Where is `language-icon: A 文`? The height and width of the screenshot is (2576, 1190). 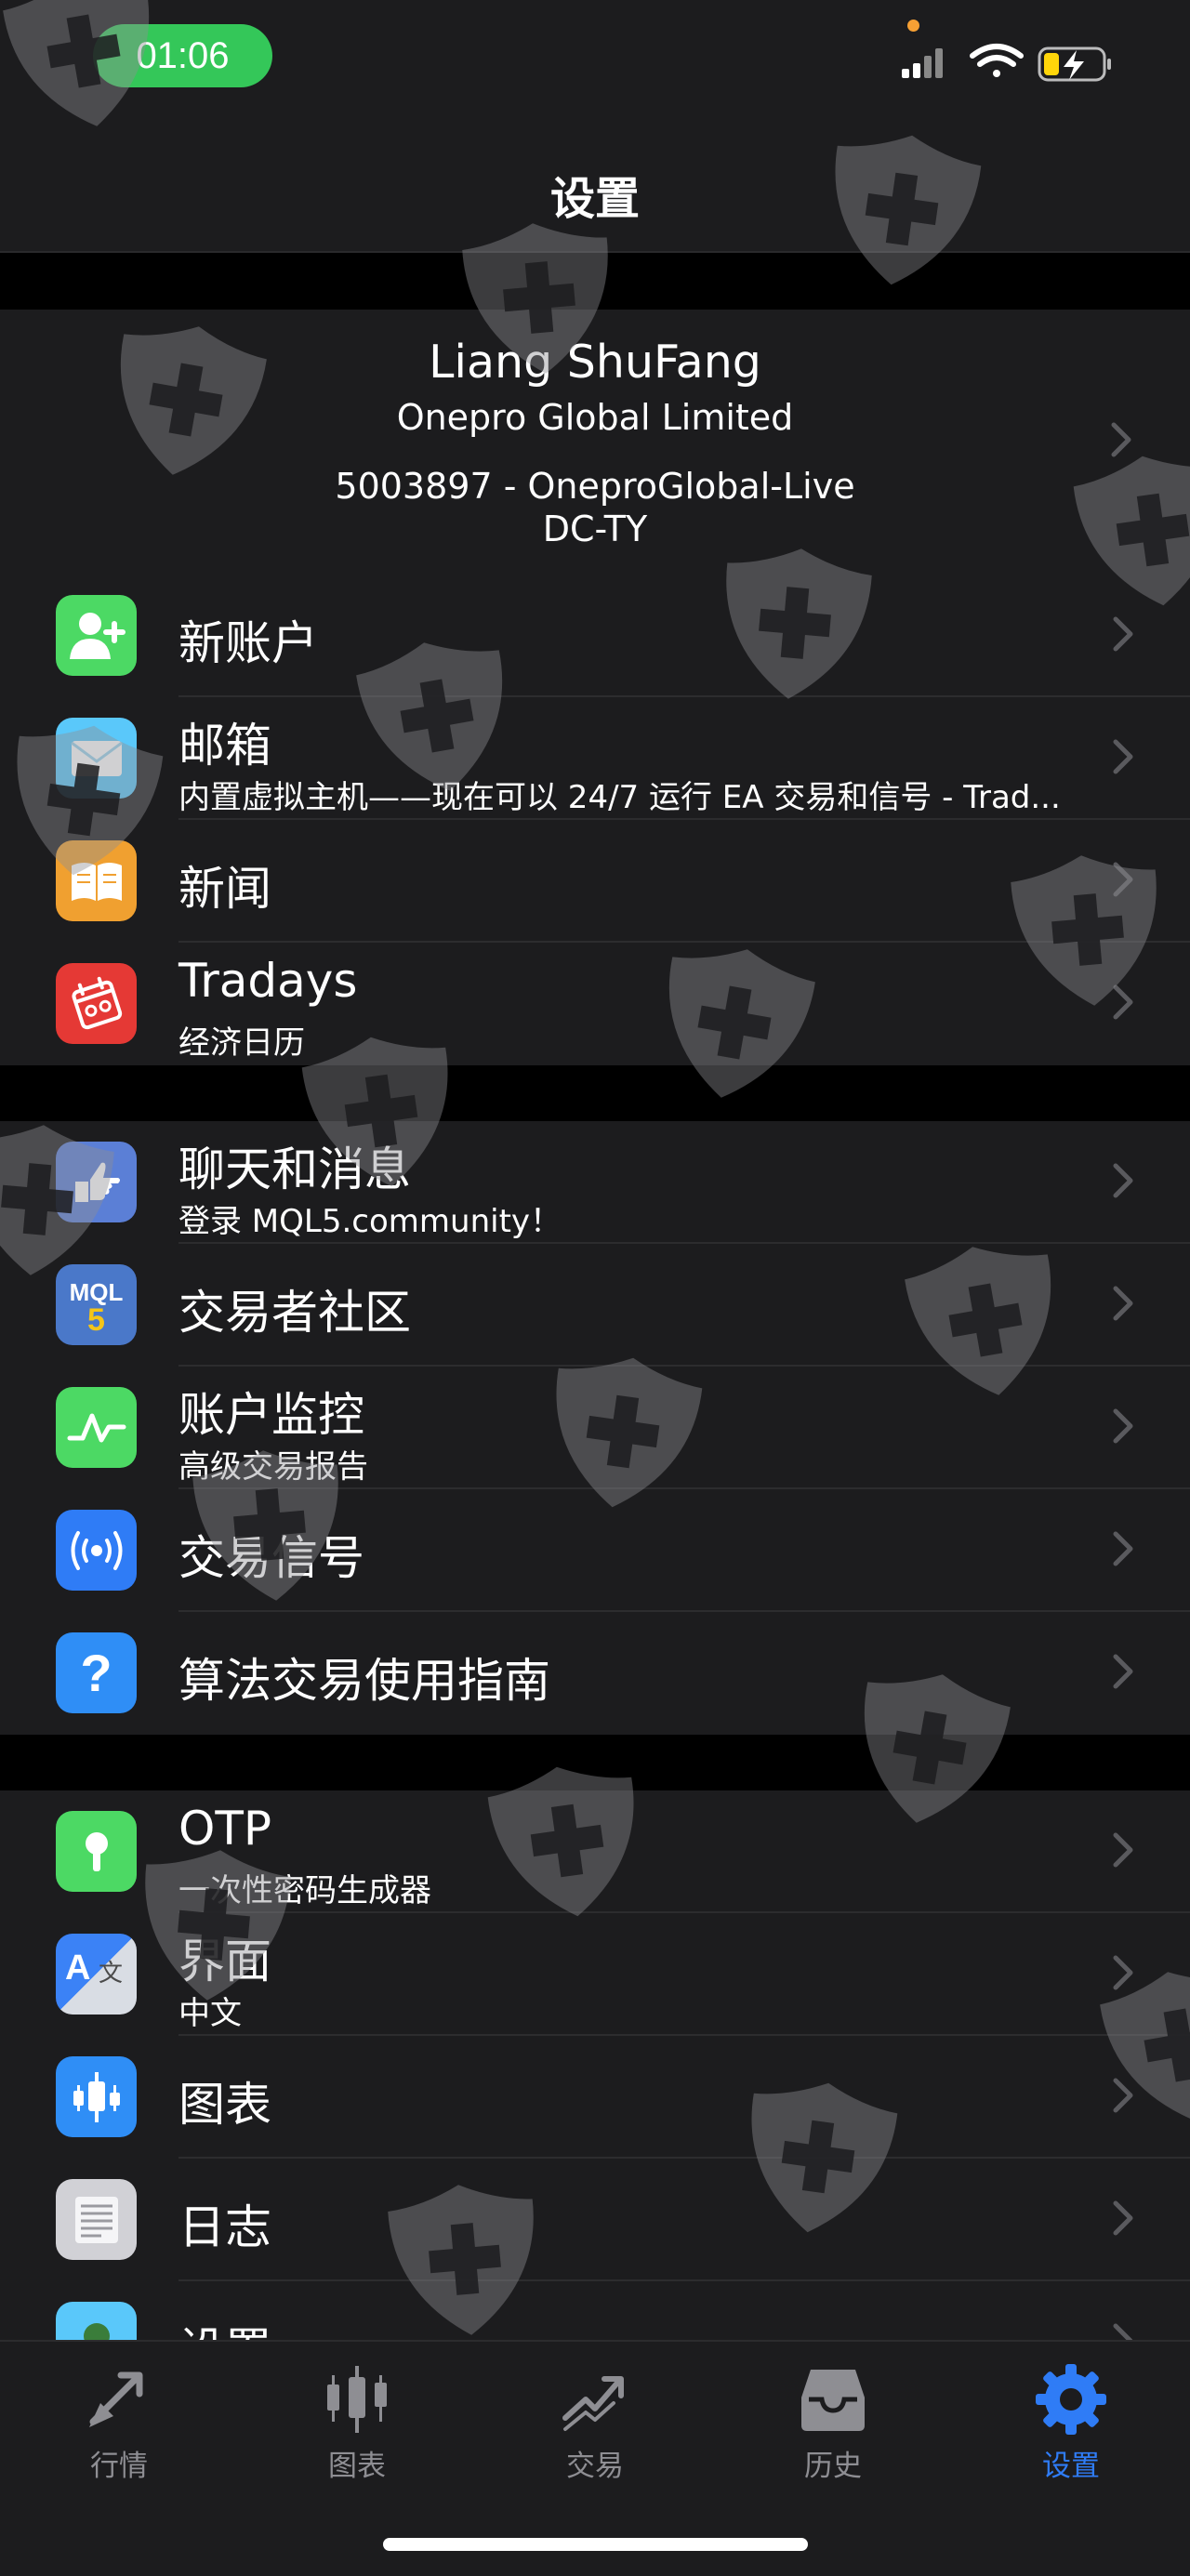
language-icon: A 文 is located at coordinates (96, 1974).